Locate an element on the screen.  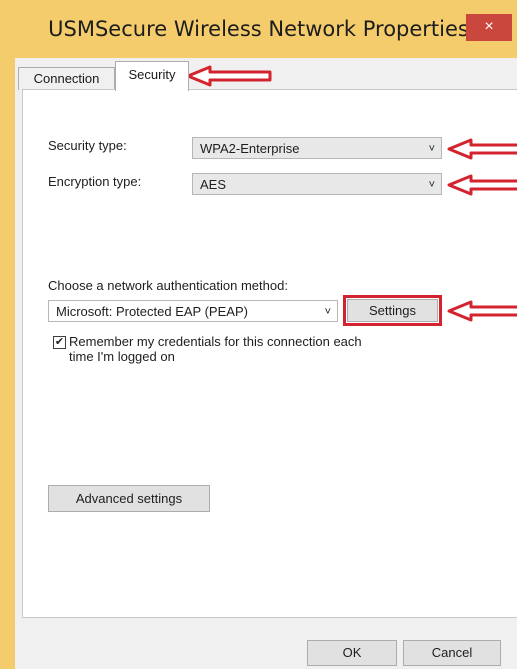
auth-method-value: Microsoft: Protected EAP (PEAP) is located at coordinates (152, 311).